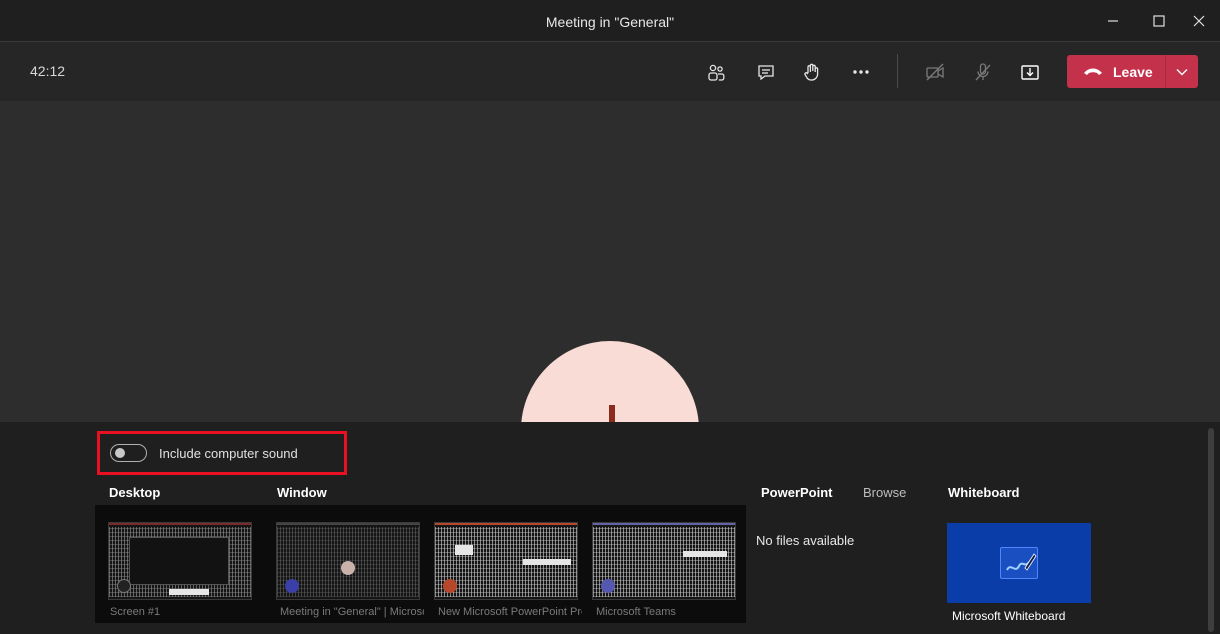 This screenshot has height=634, width=1220. I want to click on close-icon, so click(1199, 21).